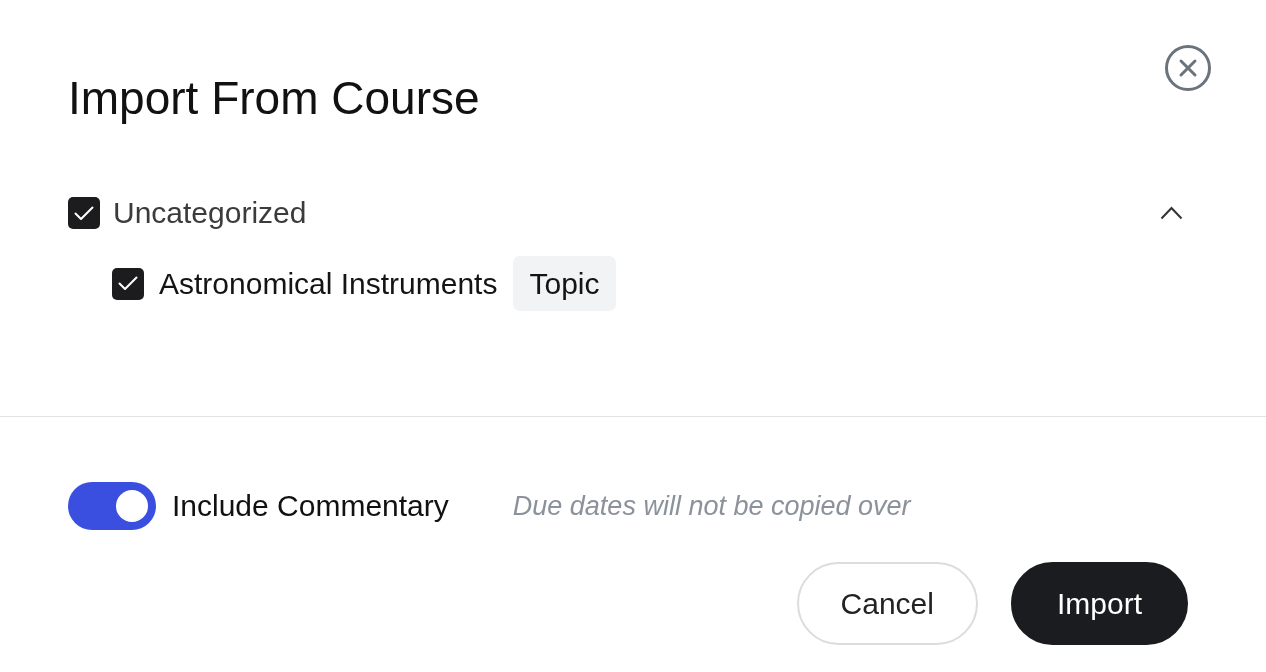 The image size is (1266, 672). What do you see at coordinates (112, 506) in the screenshot?
I see `toggle-switch` at bounding box center [112, 506].